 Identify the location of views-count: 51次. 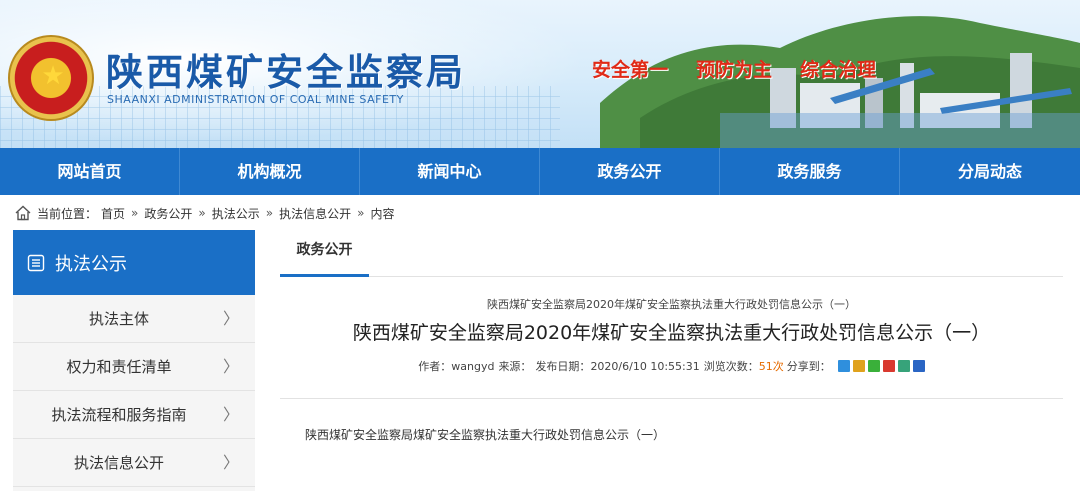
(771, 366).